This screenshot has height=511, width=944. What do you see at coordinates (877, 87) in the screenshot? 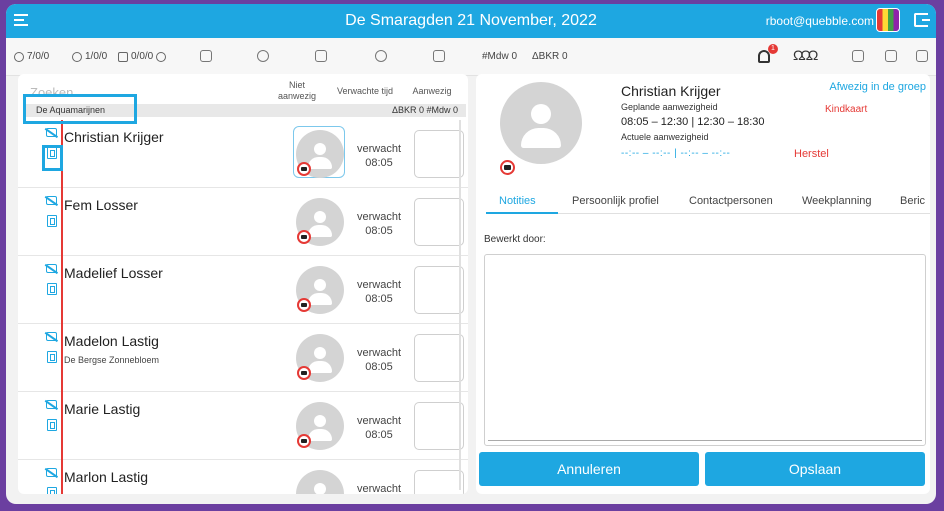
I see `absent-in-group-link: Afwezig in de groep` at bounding box center [877, 87].